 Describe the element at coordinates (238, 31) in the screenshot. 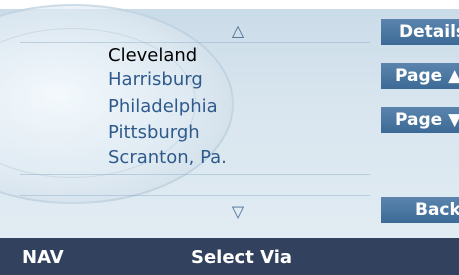

I see `scroll-up-arrow-icon: △` at that location.